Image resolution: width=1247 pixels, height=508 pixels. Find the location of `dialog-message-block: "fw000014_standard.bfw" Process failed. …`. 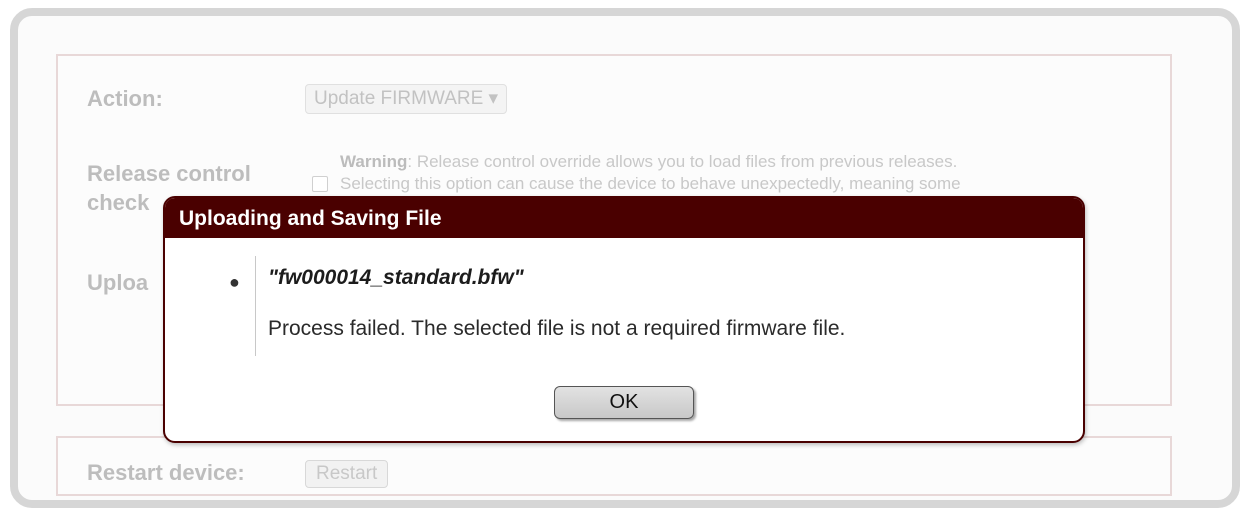

dialog-message-block: "fw000014_standard.bfw" Process failed. … is located at coordinates (645, 306).